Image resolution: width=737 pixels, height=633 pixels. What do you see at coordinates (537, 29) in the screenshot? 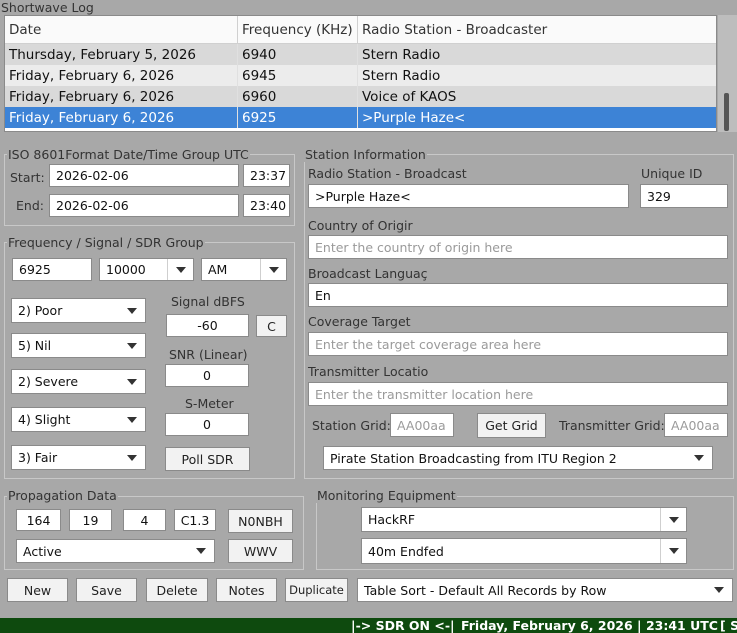
I see `column-header-station: Radio Station - Broadcaster` at bounding box center [537, 29].